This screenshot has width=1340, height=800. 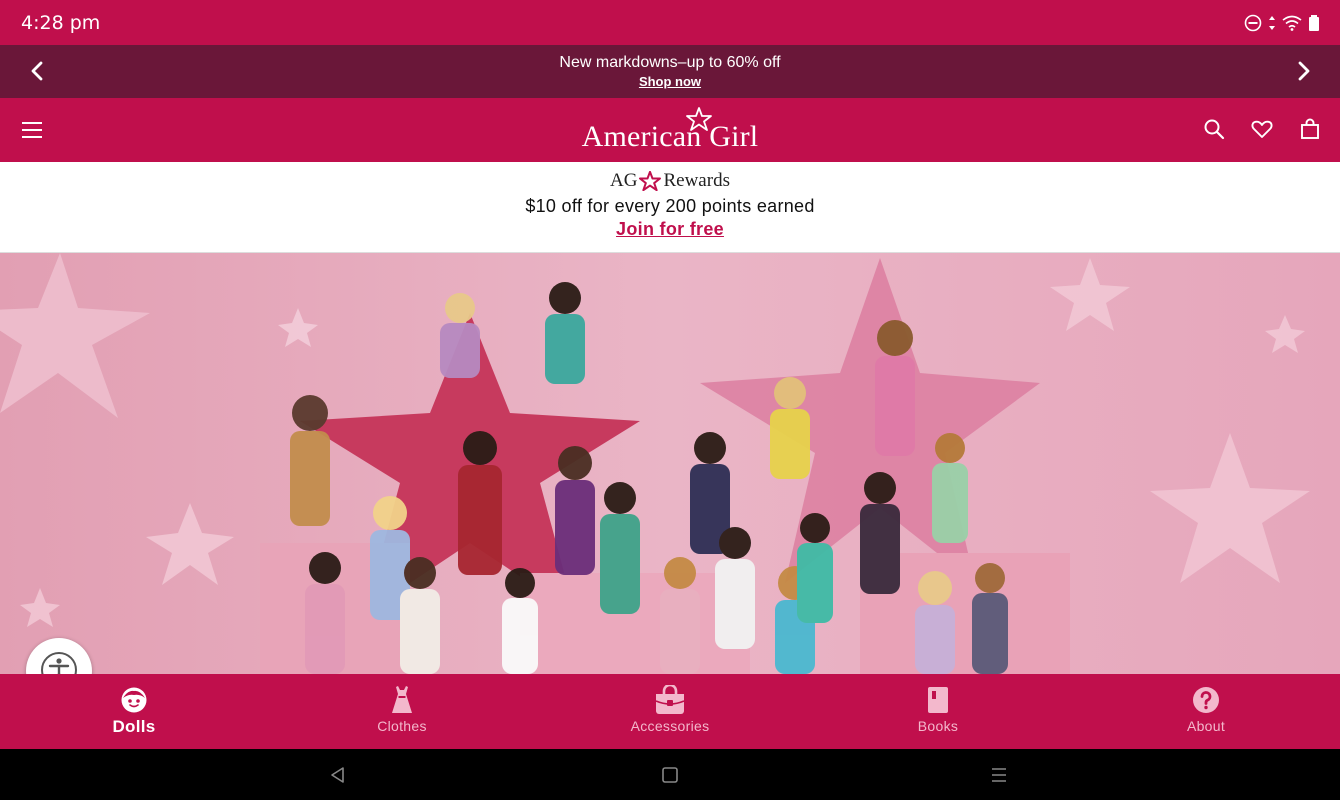 I want to click on help-icon, so click(x=1206, y=700).